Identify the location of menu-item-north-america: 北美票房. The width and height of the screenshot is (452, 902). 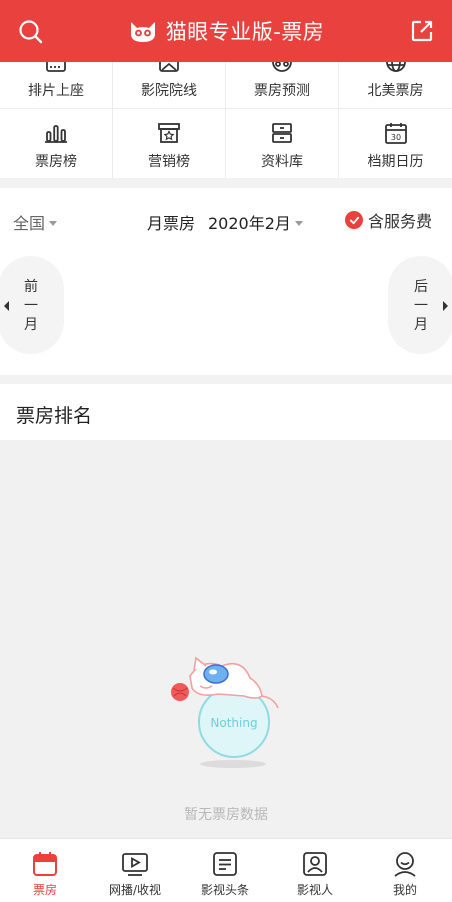
(395, 85).